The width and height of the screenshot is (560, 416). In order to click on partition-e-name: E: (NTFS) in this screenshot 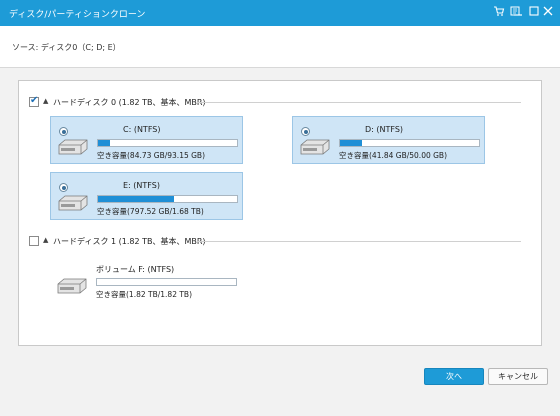, I will do `click(141, 185)`.